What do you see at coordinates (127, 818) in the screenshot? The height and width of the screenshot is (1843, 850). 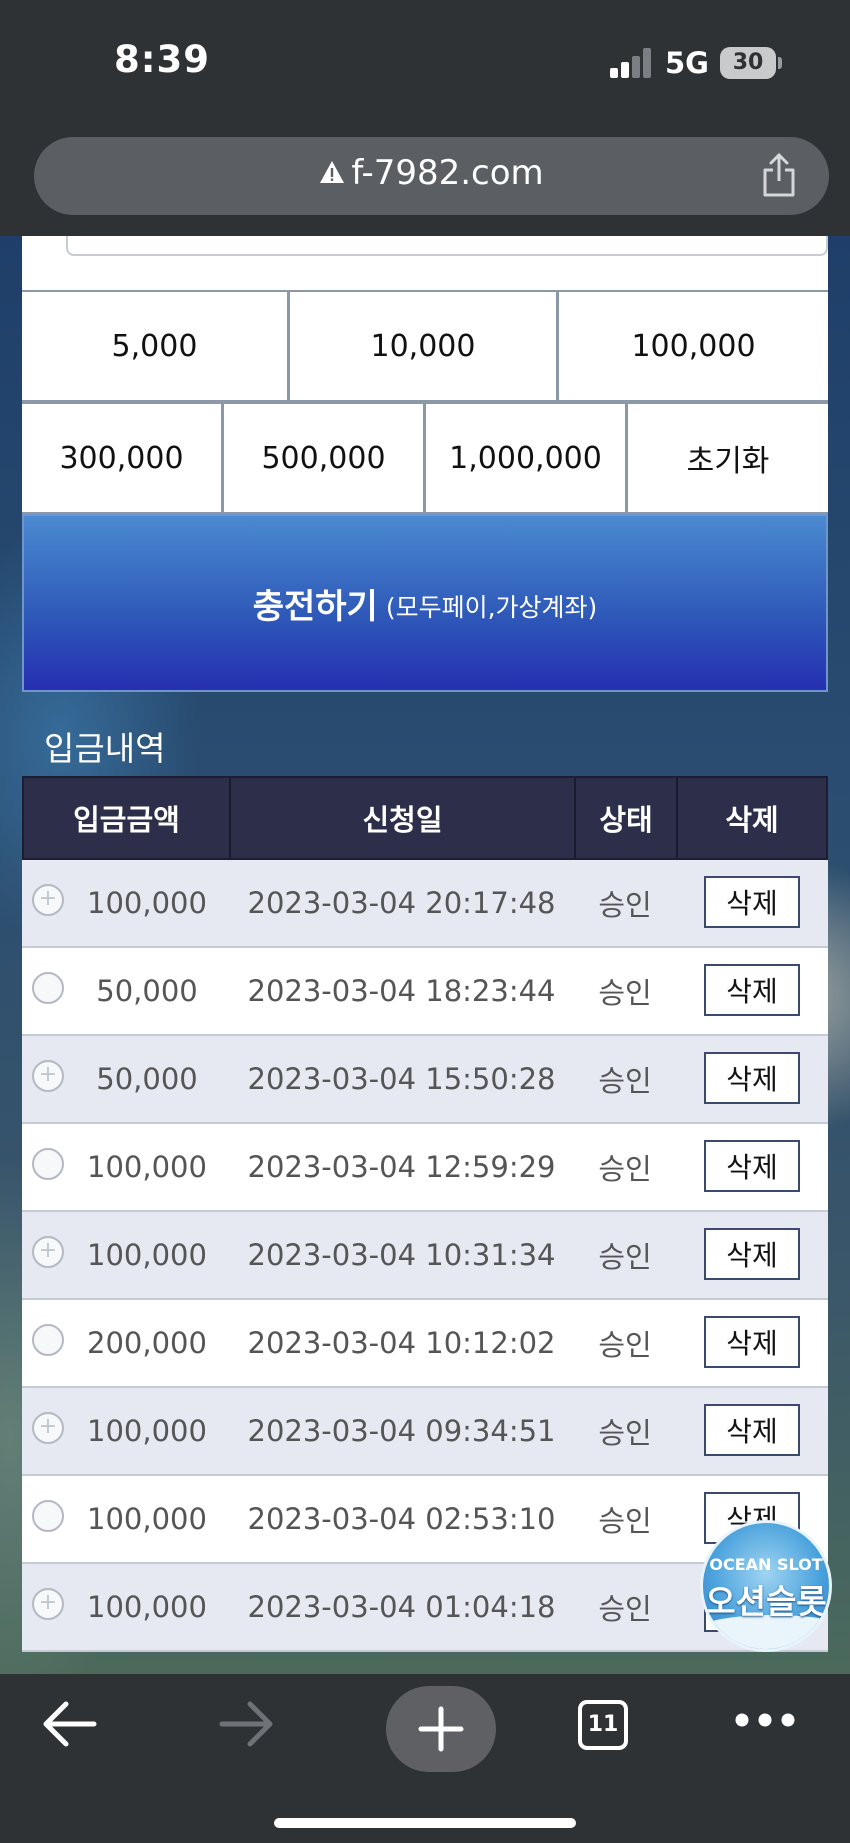 I see `column-header-amount: 입금금액` at bounding box center [127, 818].